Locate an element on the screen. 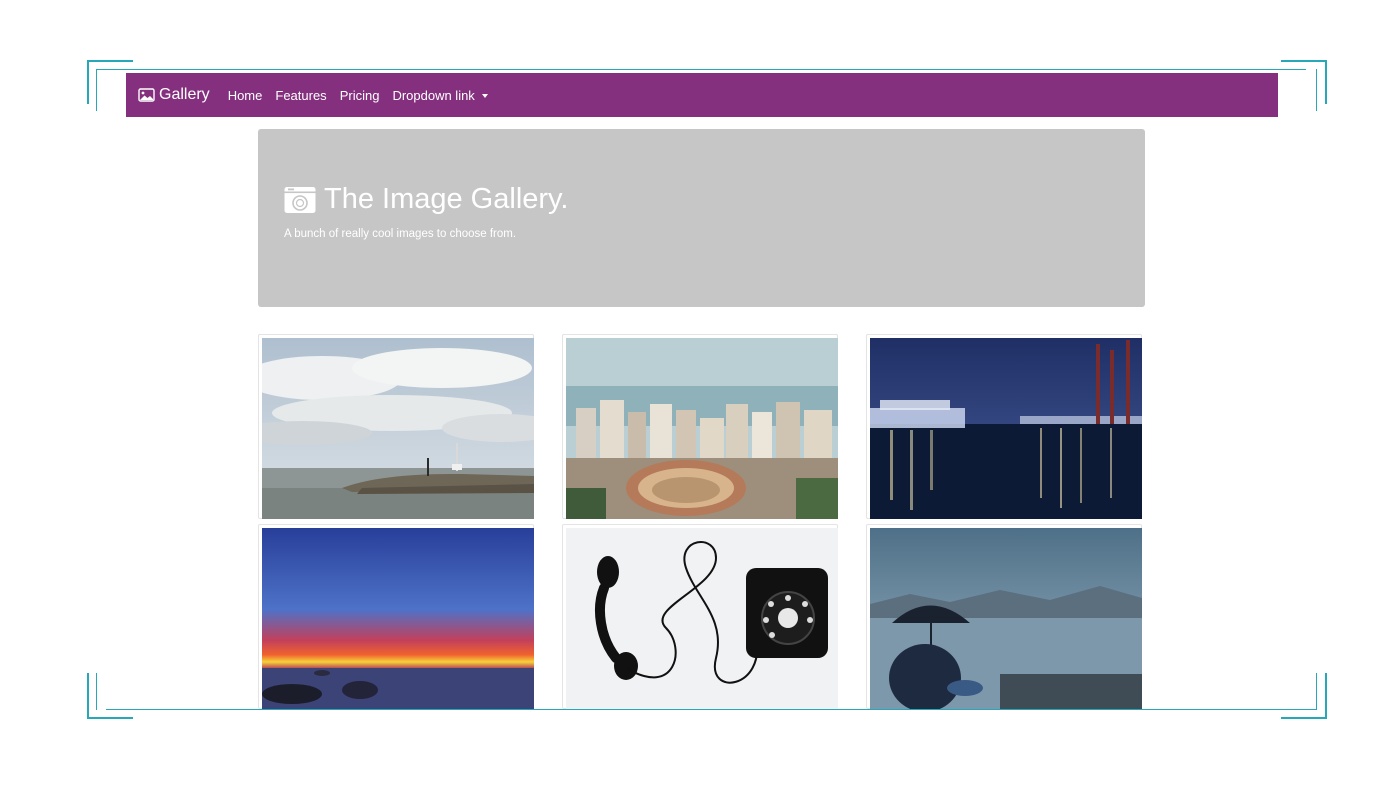 The width and height of the screenshot is (1400, 800). navbar-brand: Gallery is located at coordinates (174, 95).